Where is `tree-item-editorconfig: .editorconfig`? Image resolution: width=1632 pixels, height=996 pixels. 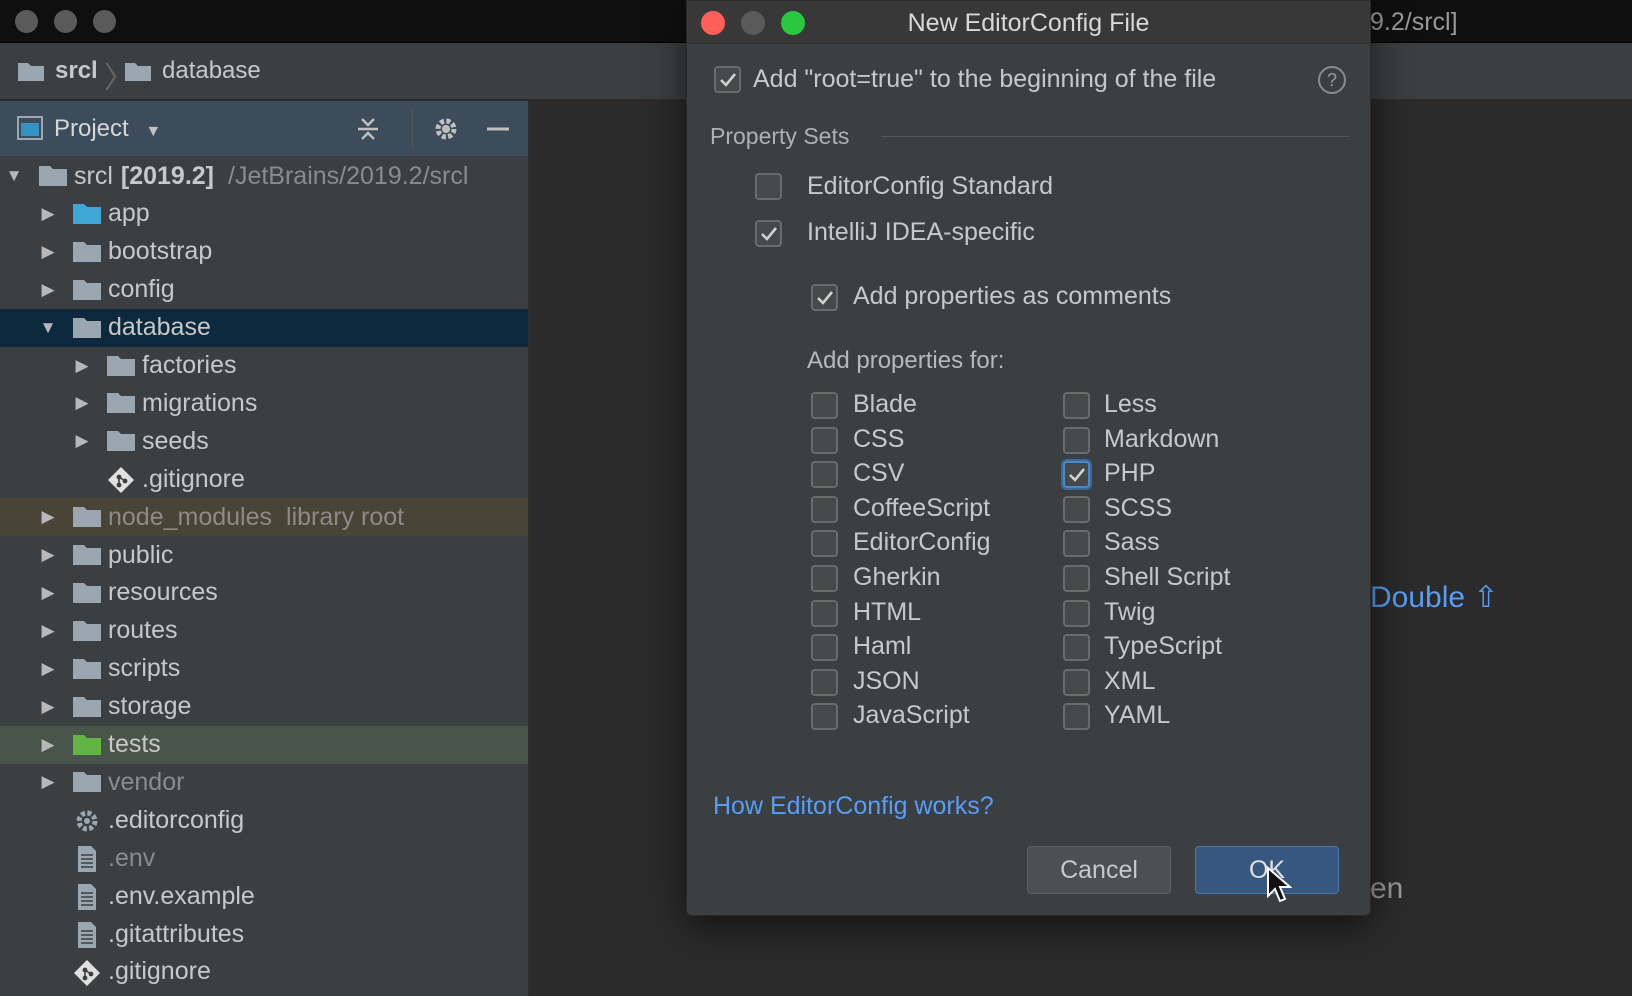
tree-item-editorconfig: .editorconfig is located at coordinates (264, 820).